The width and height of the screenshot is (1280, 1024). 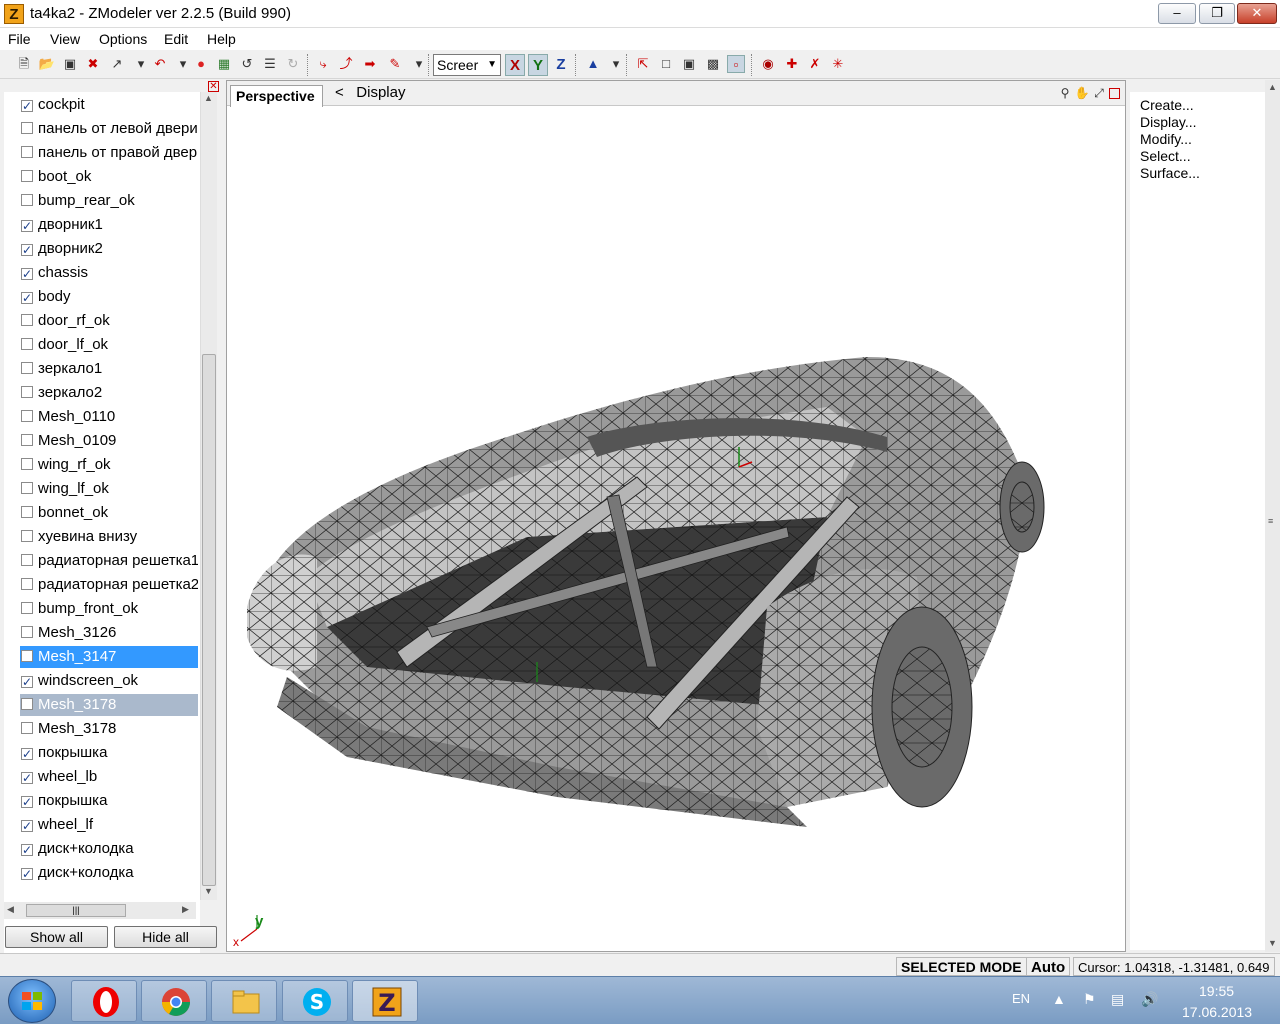 I want to click on command-scrollbar: ▲ ≡ ▼, so click(x=1272, y=516).